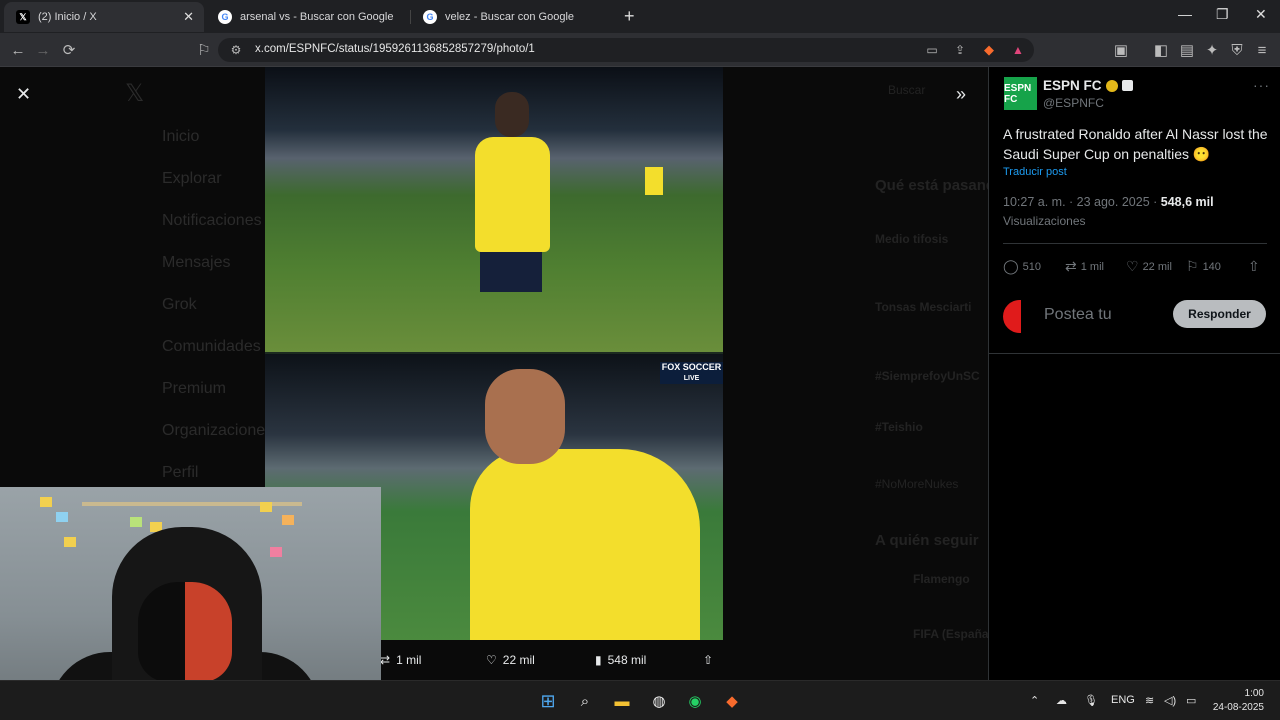 This screenshot has height=720, width=1280. Describe the element at coordinates (179, 304) in the screenshot. I see `bg-nav-item: Grok` at that location.